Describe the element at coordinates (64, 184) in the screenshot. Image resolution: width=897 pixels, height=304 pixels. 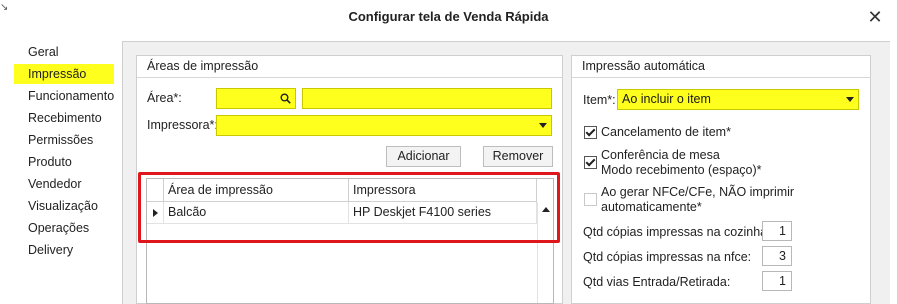
I see `sidebar-item-vendedor: Vendedor` at that location.